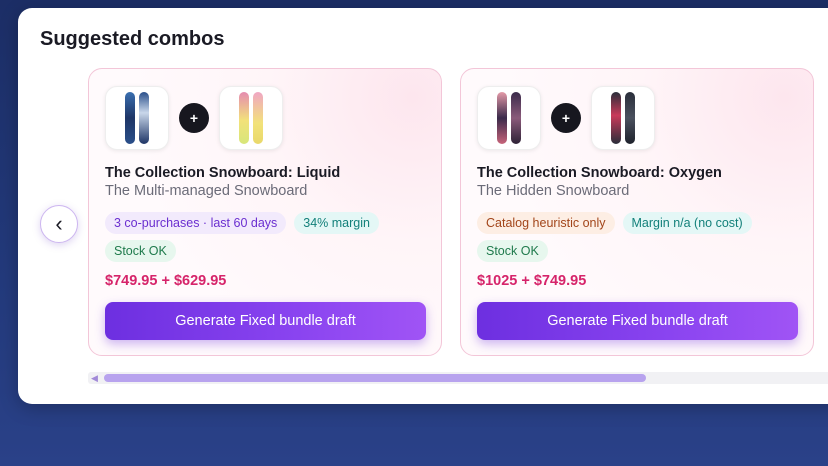  I want to click on margin-badge: 34% margin, so click(336, 223).